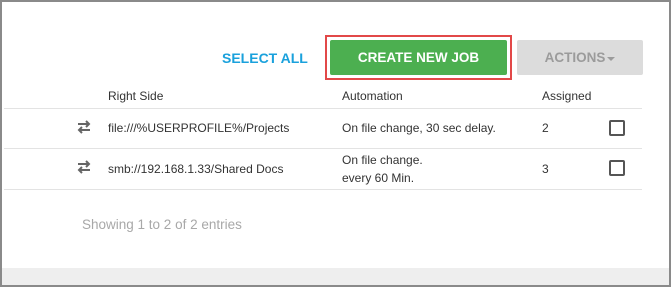 Image resolution: width=671 pixels, height=287 pixels. I want to click on automation-text: On file change., so click(382, 160).